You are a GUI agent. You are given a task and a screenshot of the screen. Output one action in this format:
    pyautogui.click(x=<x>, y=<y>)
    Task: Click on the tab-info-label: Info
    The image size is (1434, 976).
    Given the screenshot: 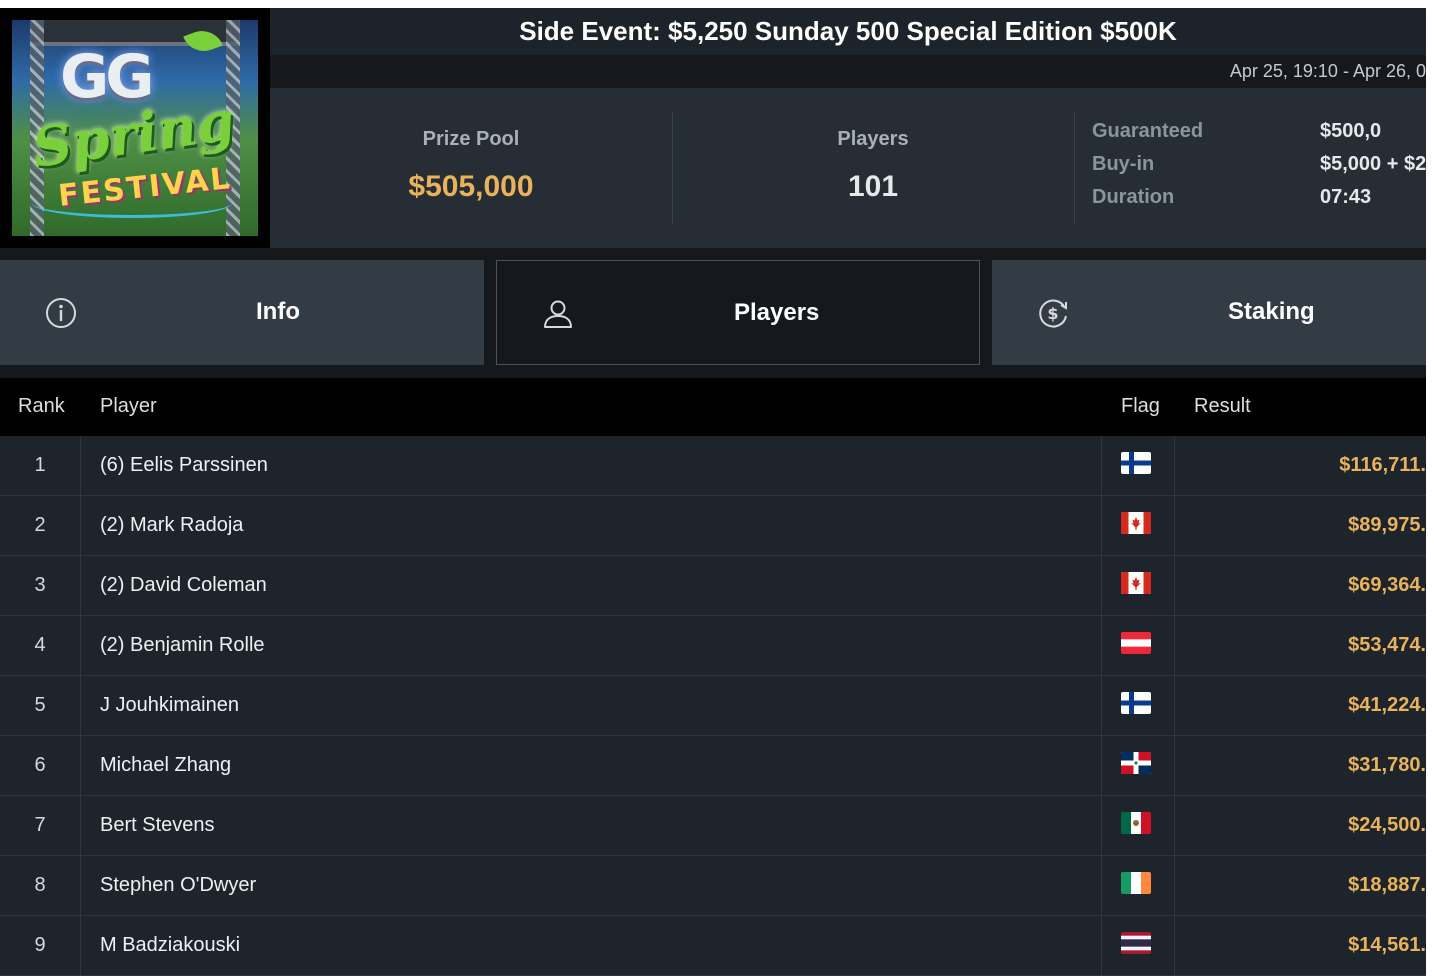 What is the action you would take?
    pyautogui.click(x=278, y=311)
    